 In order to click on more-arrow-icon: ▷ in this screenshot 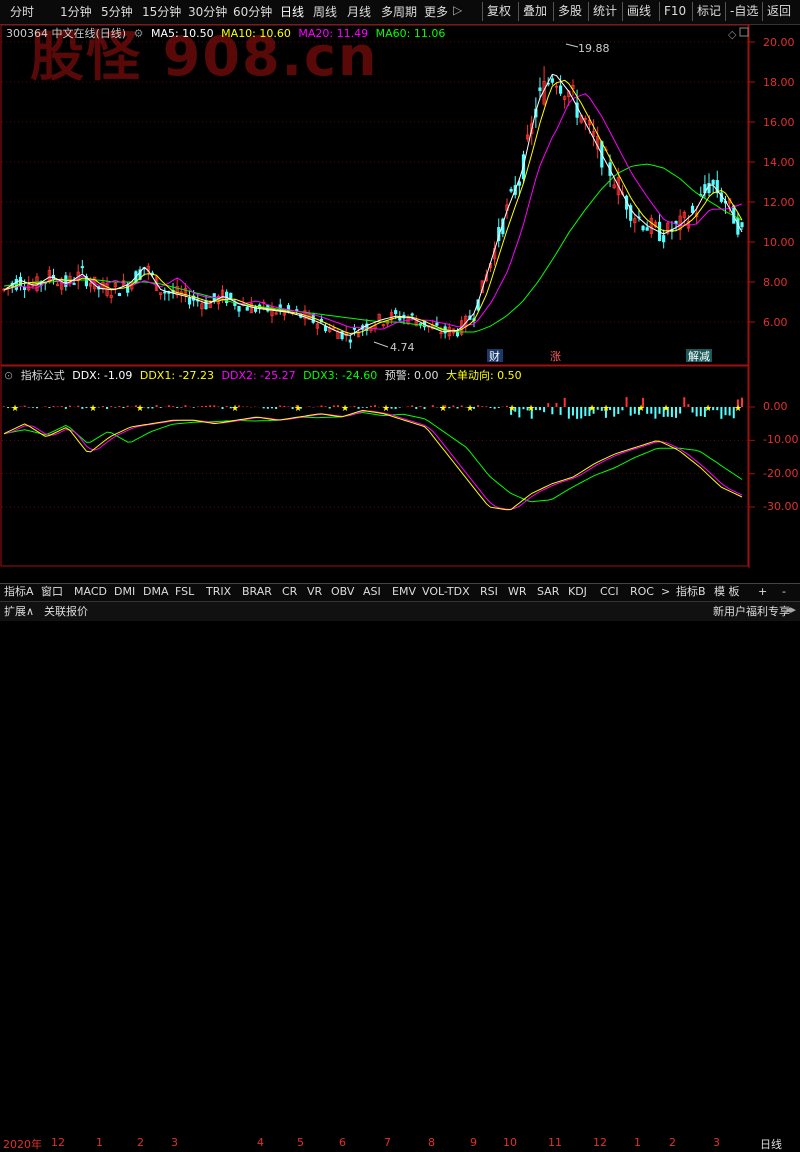, I will do `click(457, 10)`.